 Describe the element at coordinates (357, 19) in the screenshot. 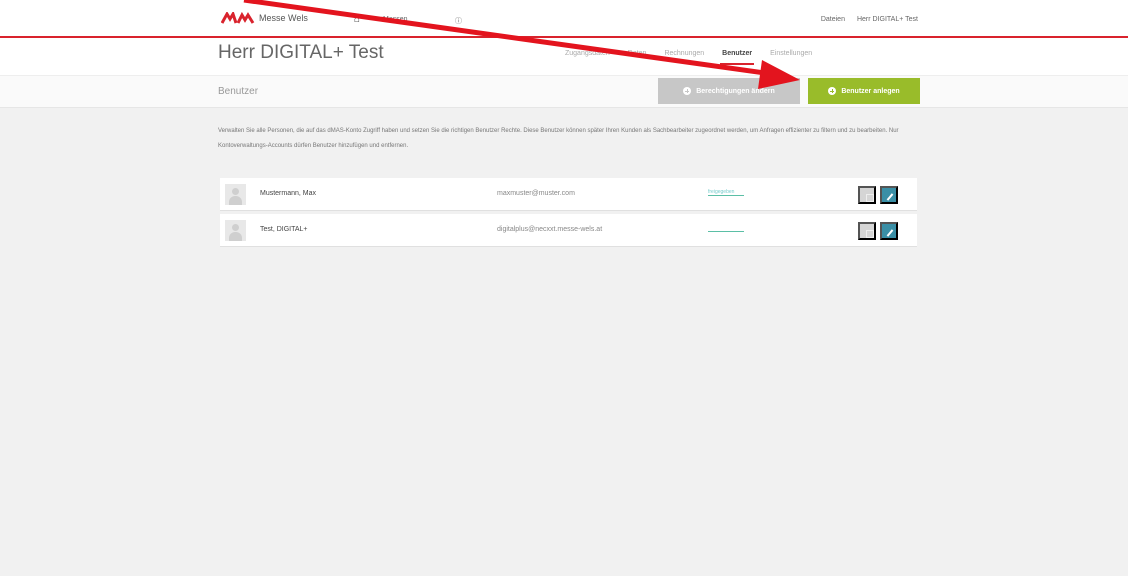

I see `home-icon: ⌂` at that location.